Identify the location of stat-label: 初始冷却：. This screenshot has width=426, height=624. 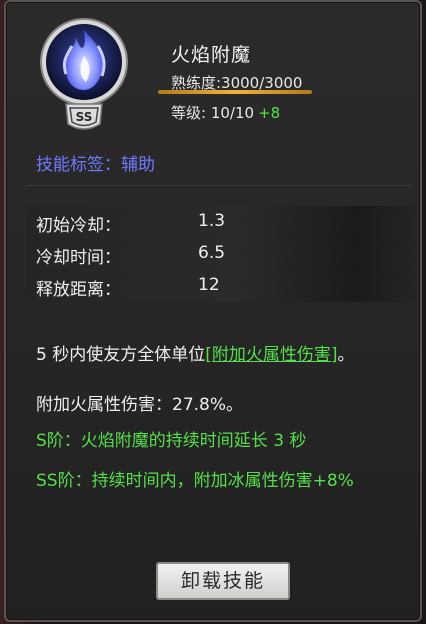
(78, 226).